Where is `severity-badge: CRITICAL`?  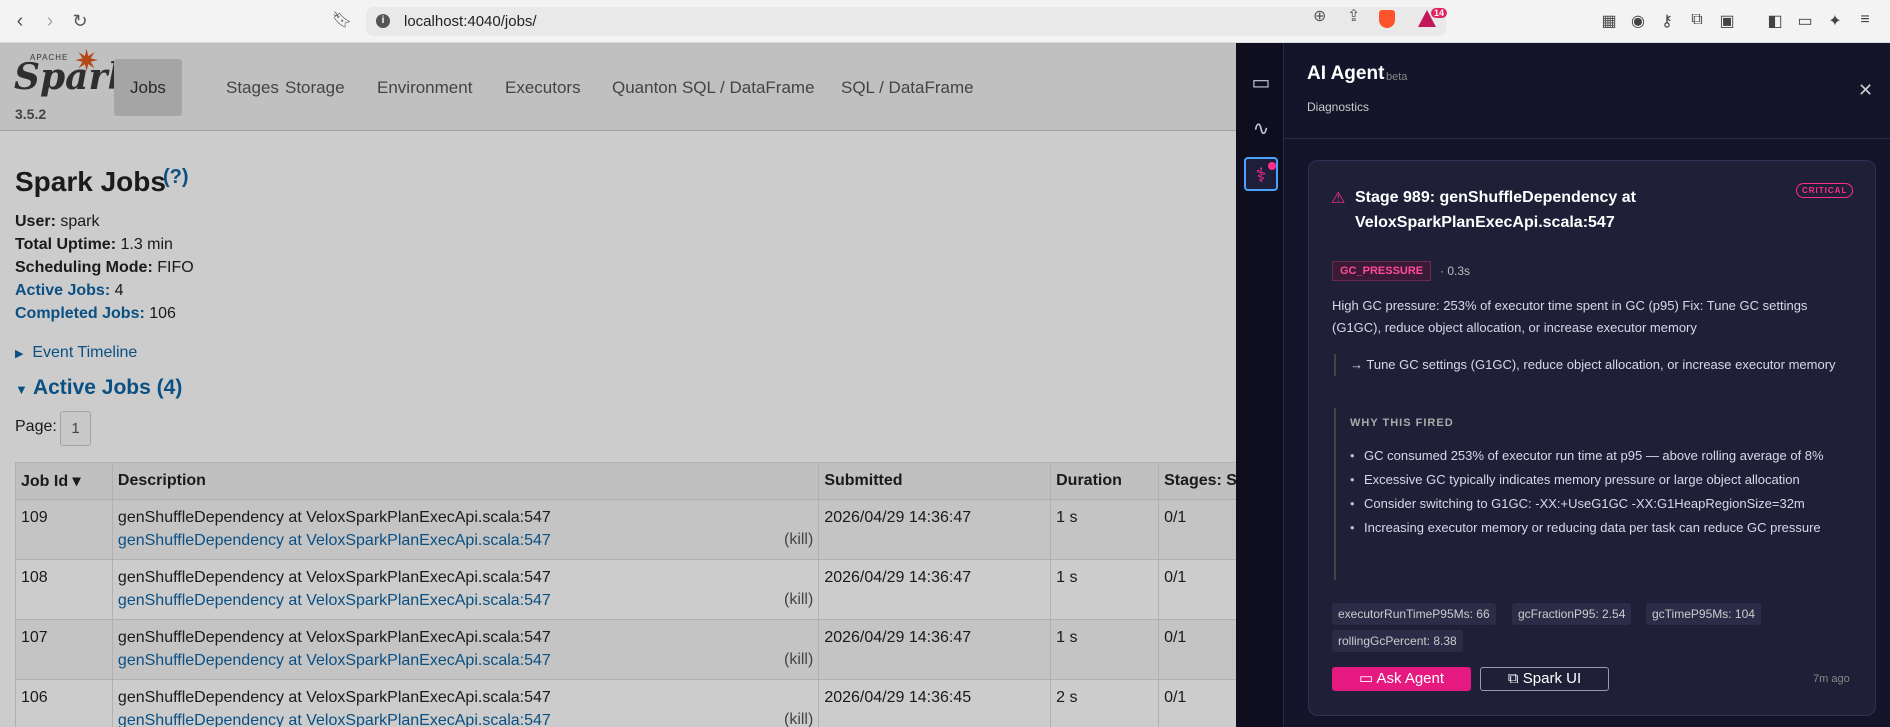 severity-badge: CRITICAL is located at coordinates (1825, 190).